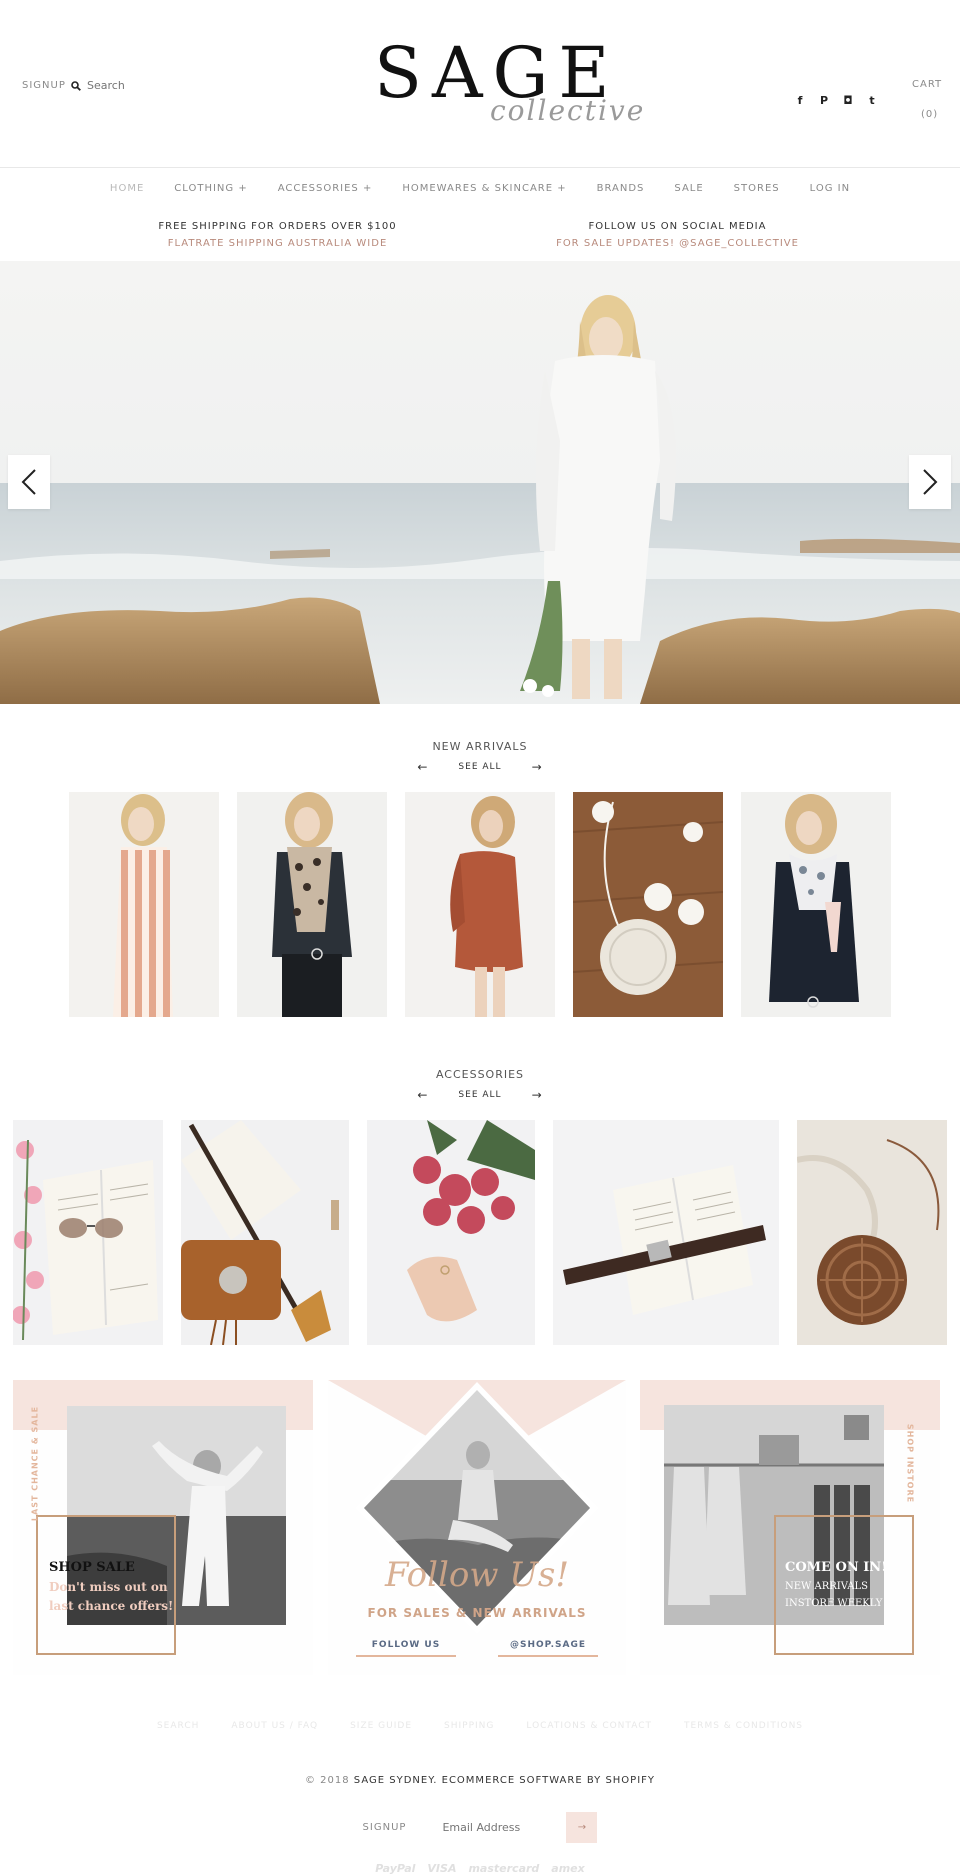  Describe the element at coordinates (504, 1868) in the screenshot. I see `mastercard-icon: mastercard` at that location.